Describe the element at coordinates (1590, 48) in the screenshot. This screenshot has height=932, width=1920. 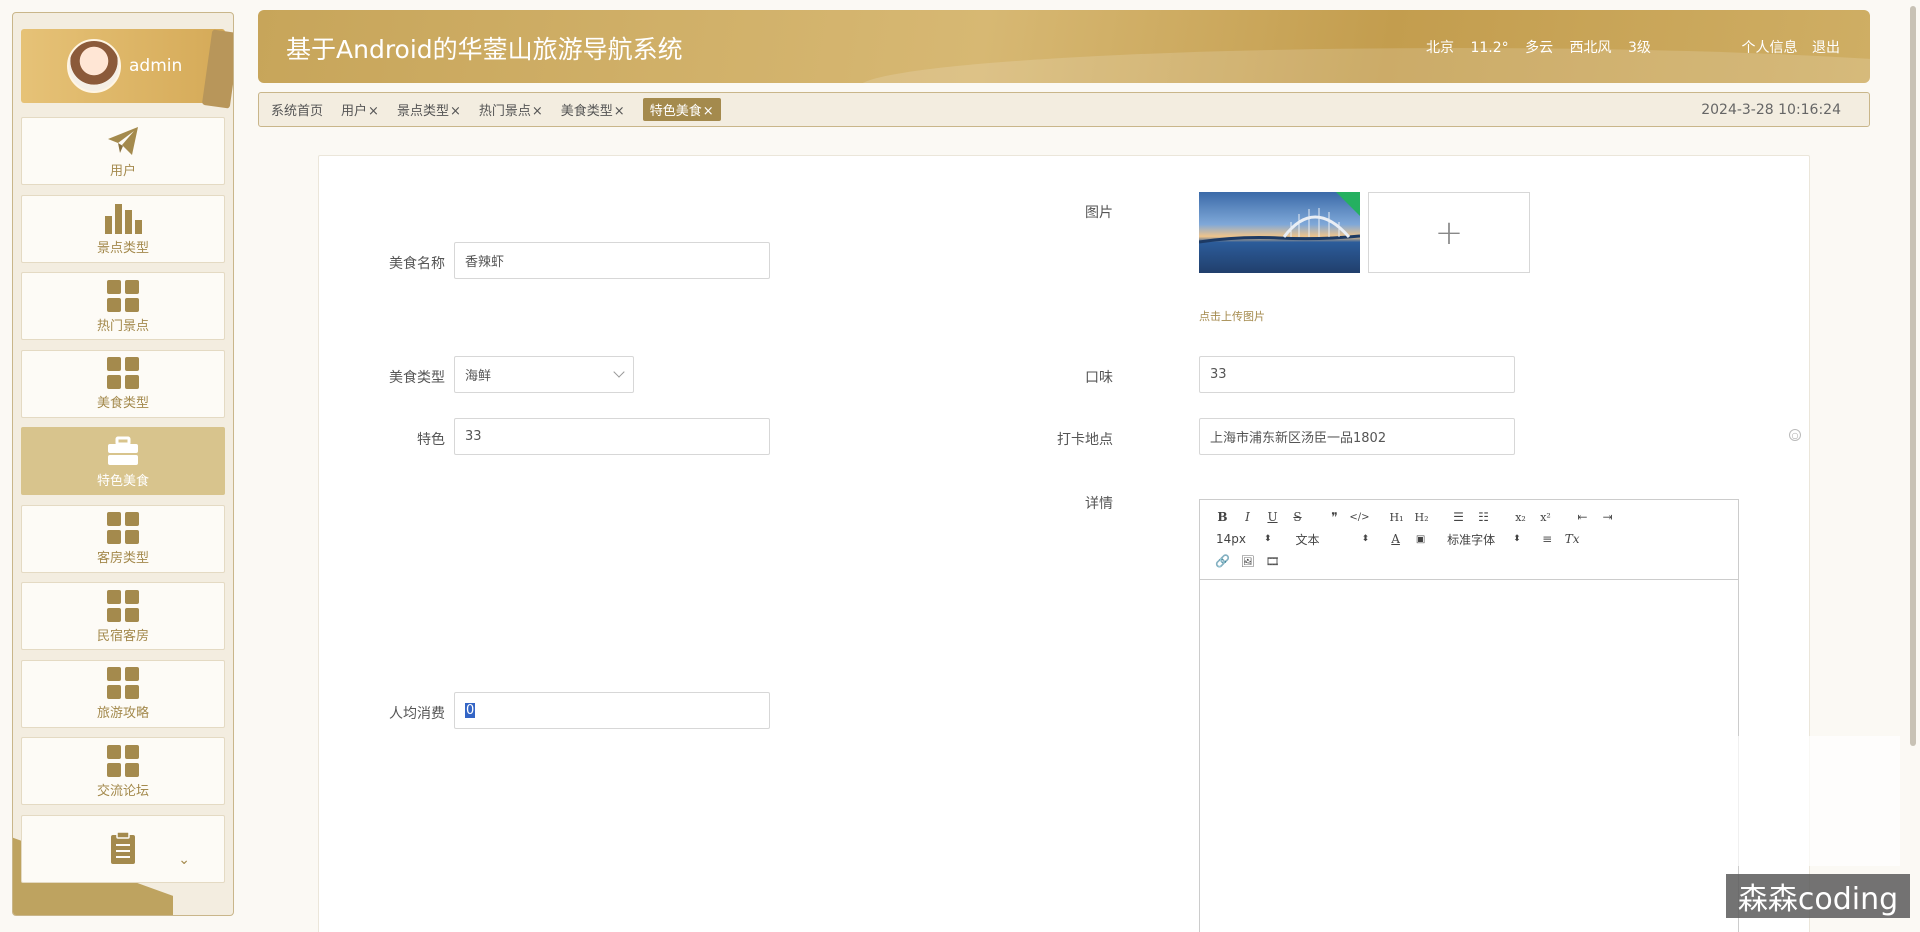
I see `weather-wind: 西北风` at that location.